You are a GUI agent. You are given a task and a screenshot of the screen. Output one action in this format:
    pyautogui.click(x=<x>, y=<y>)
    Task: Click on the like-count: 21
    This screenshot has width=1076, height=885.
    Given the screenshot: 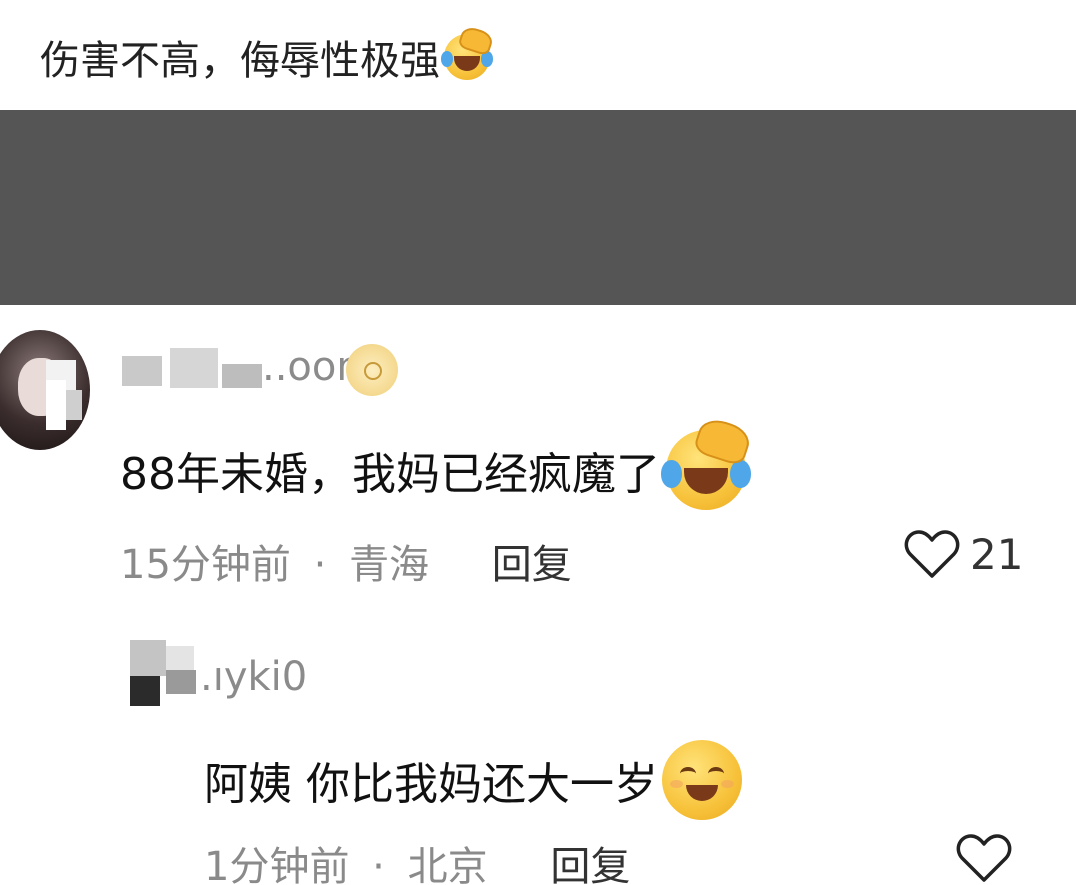 What is the action you would take?
    pyautogui.click(x=997, y=554)
    